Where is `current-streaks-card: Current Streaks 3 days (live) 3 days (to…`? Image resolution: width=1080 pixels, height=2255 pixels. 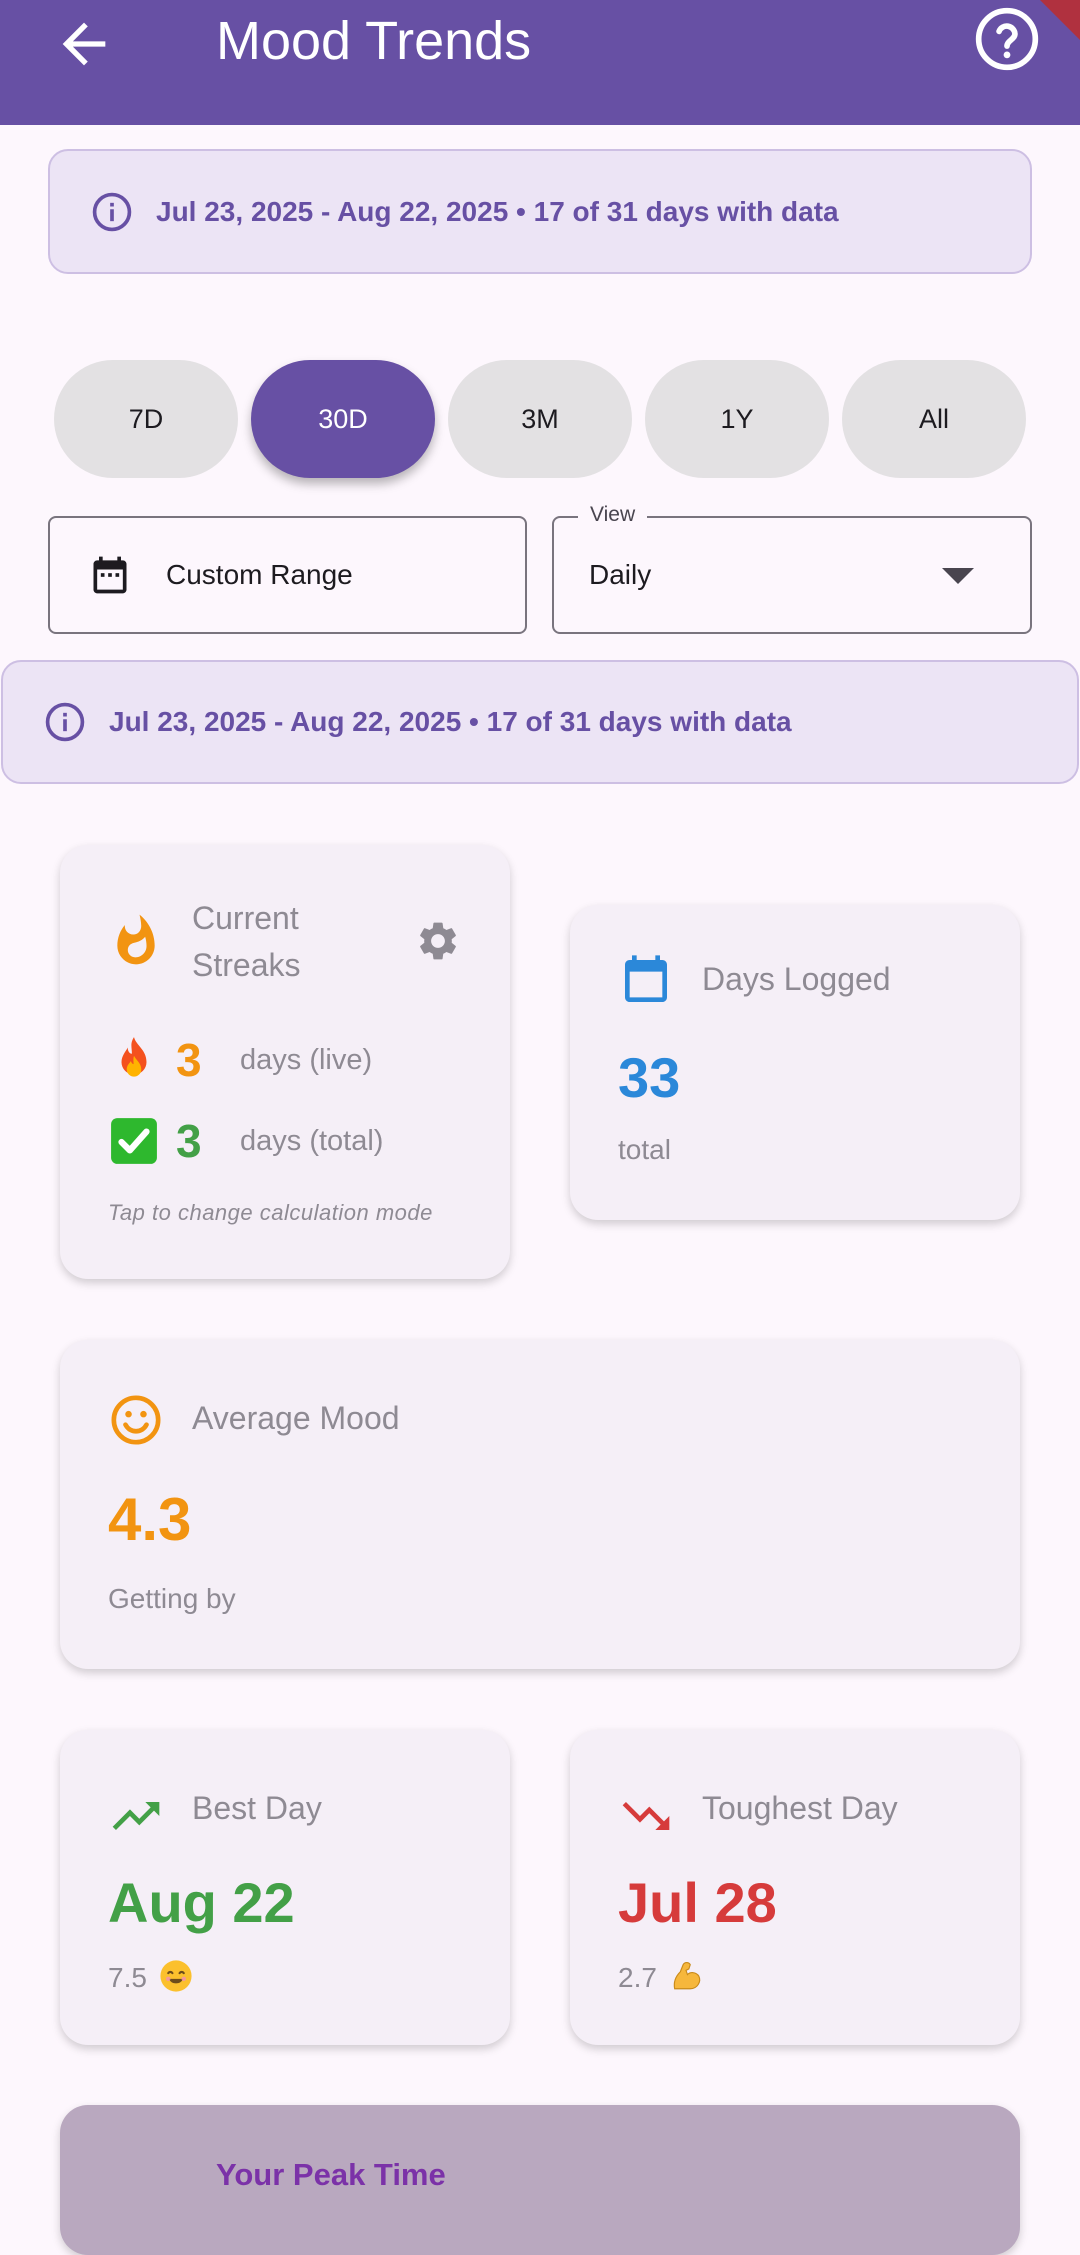
current-streaks-card: Current Streaks 3 days (live) 3 days (to… is located at coordinates (285, 1062).